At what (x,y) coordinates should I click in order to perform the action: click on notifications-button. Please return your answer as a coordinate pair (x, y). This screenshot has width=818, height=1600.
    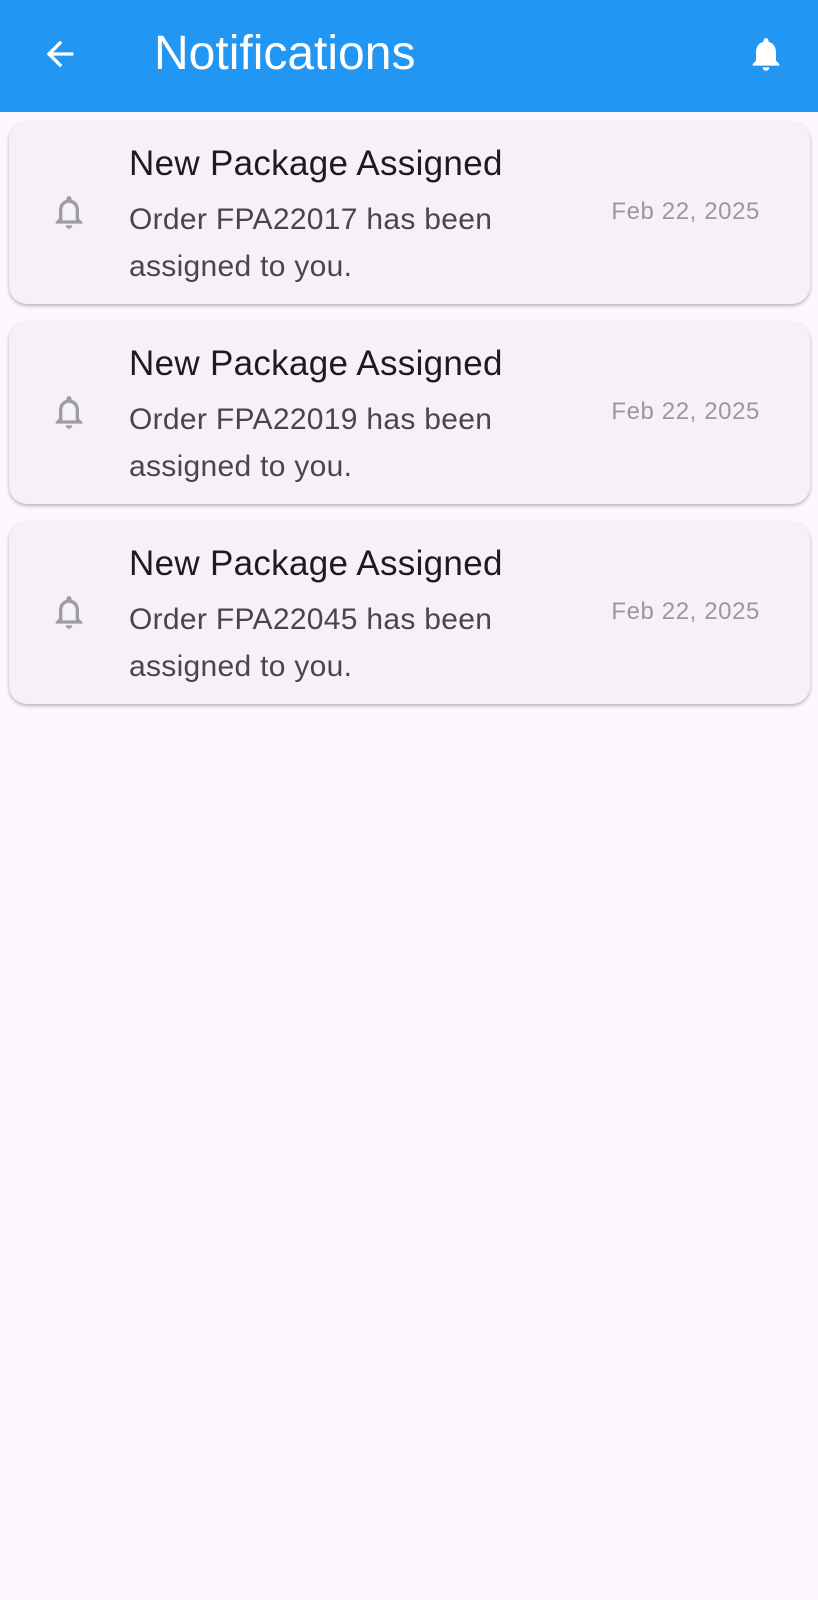
    Looking at the image, I should click on (766, 54).